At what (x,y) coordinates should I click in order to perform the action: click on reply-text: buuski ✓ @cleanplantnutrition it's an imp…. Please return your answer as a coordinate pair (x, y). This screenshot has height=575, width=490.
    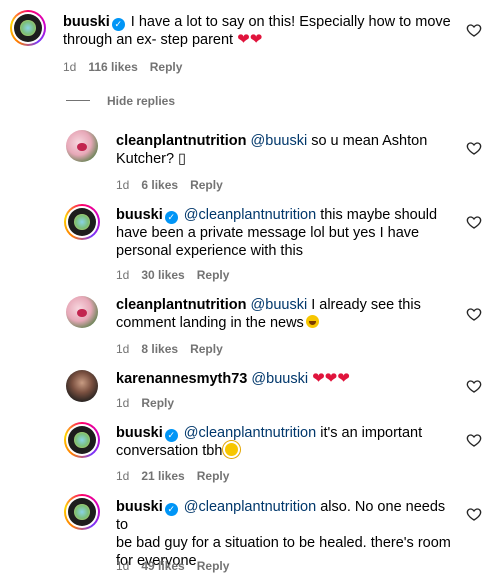
    Looking at the image, I should click on (286, 442).